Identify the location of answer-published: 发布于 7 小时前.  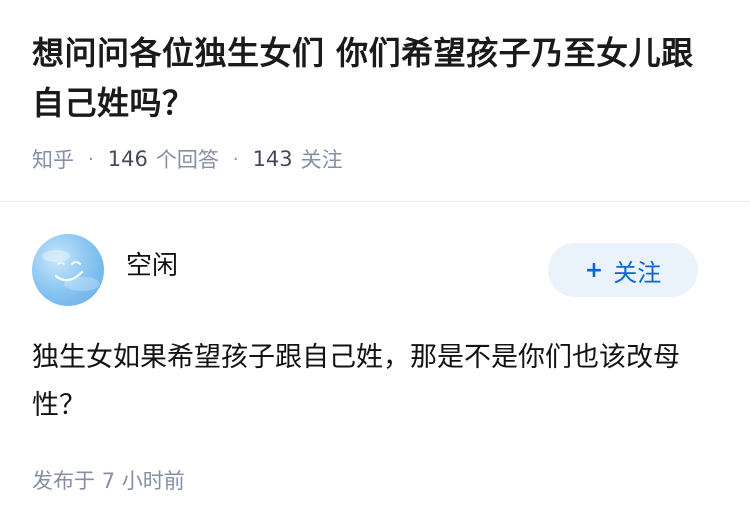
(108, 481).